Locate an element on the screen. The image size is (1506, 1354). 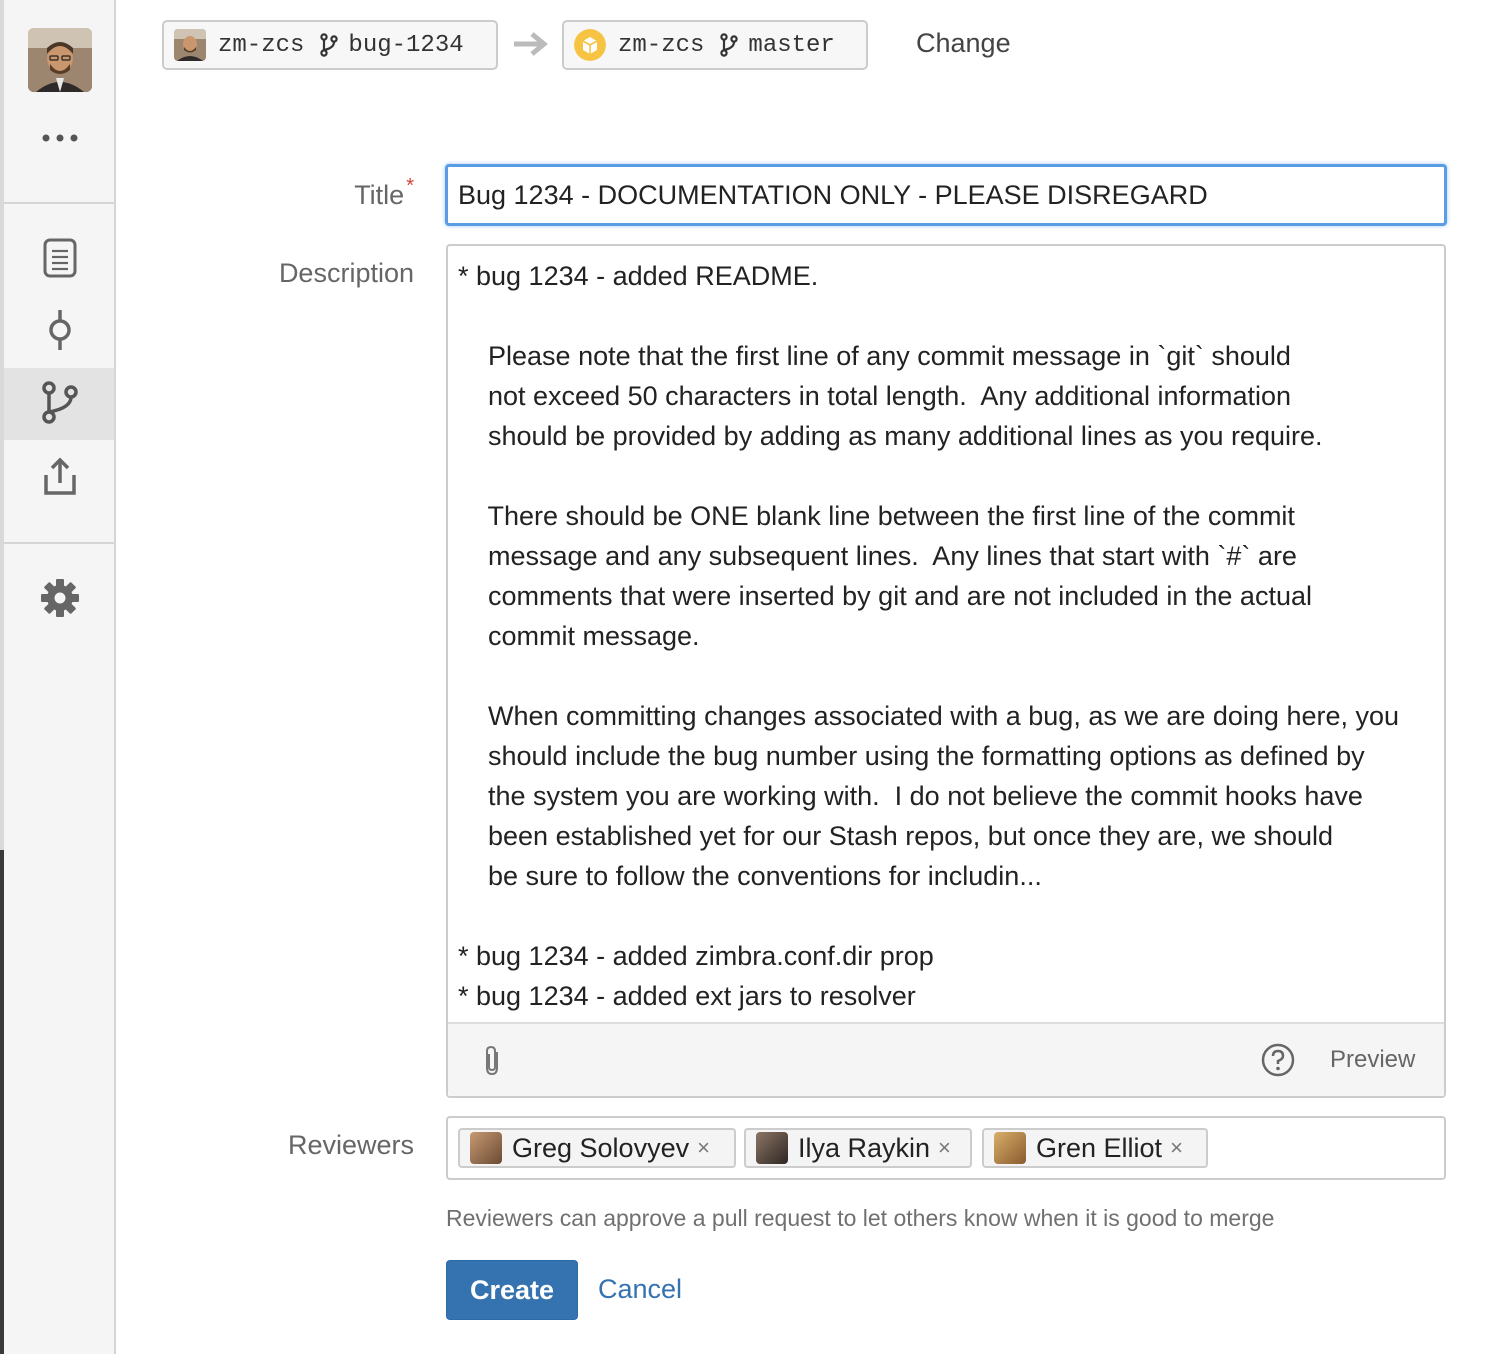
required-marker: * is located at coordinates (410, 186).